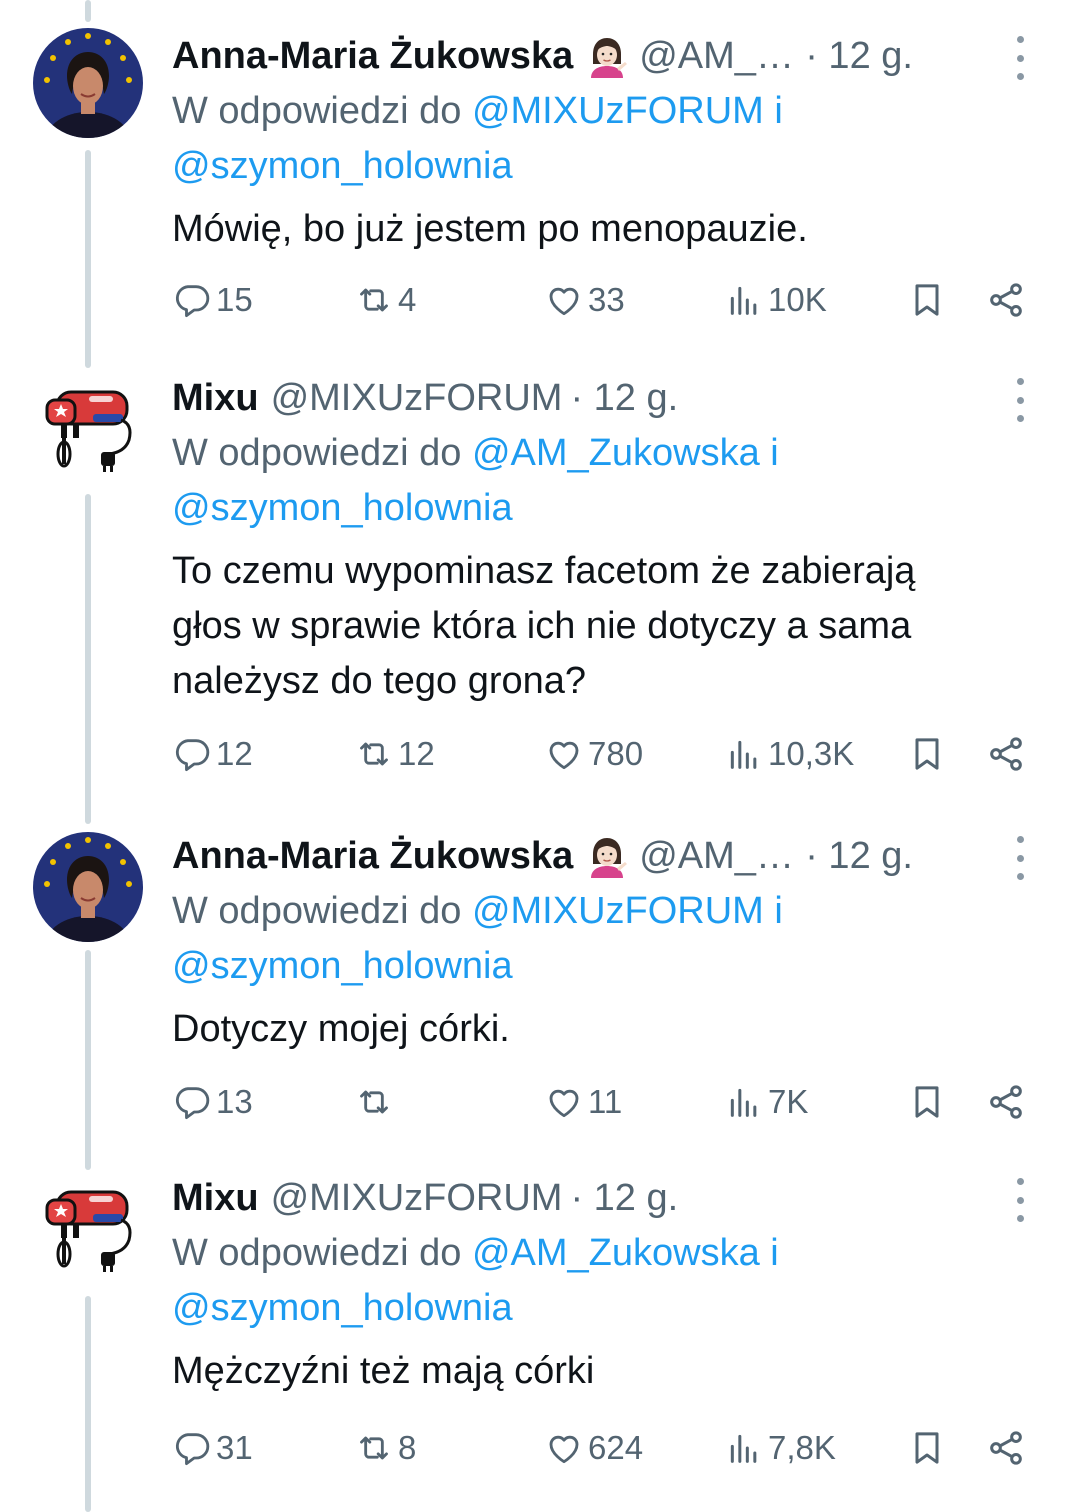  I want to click on reply-button: 15, so click(212, 300).